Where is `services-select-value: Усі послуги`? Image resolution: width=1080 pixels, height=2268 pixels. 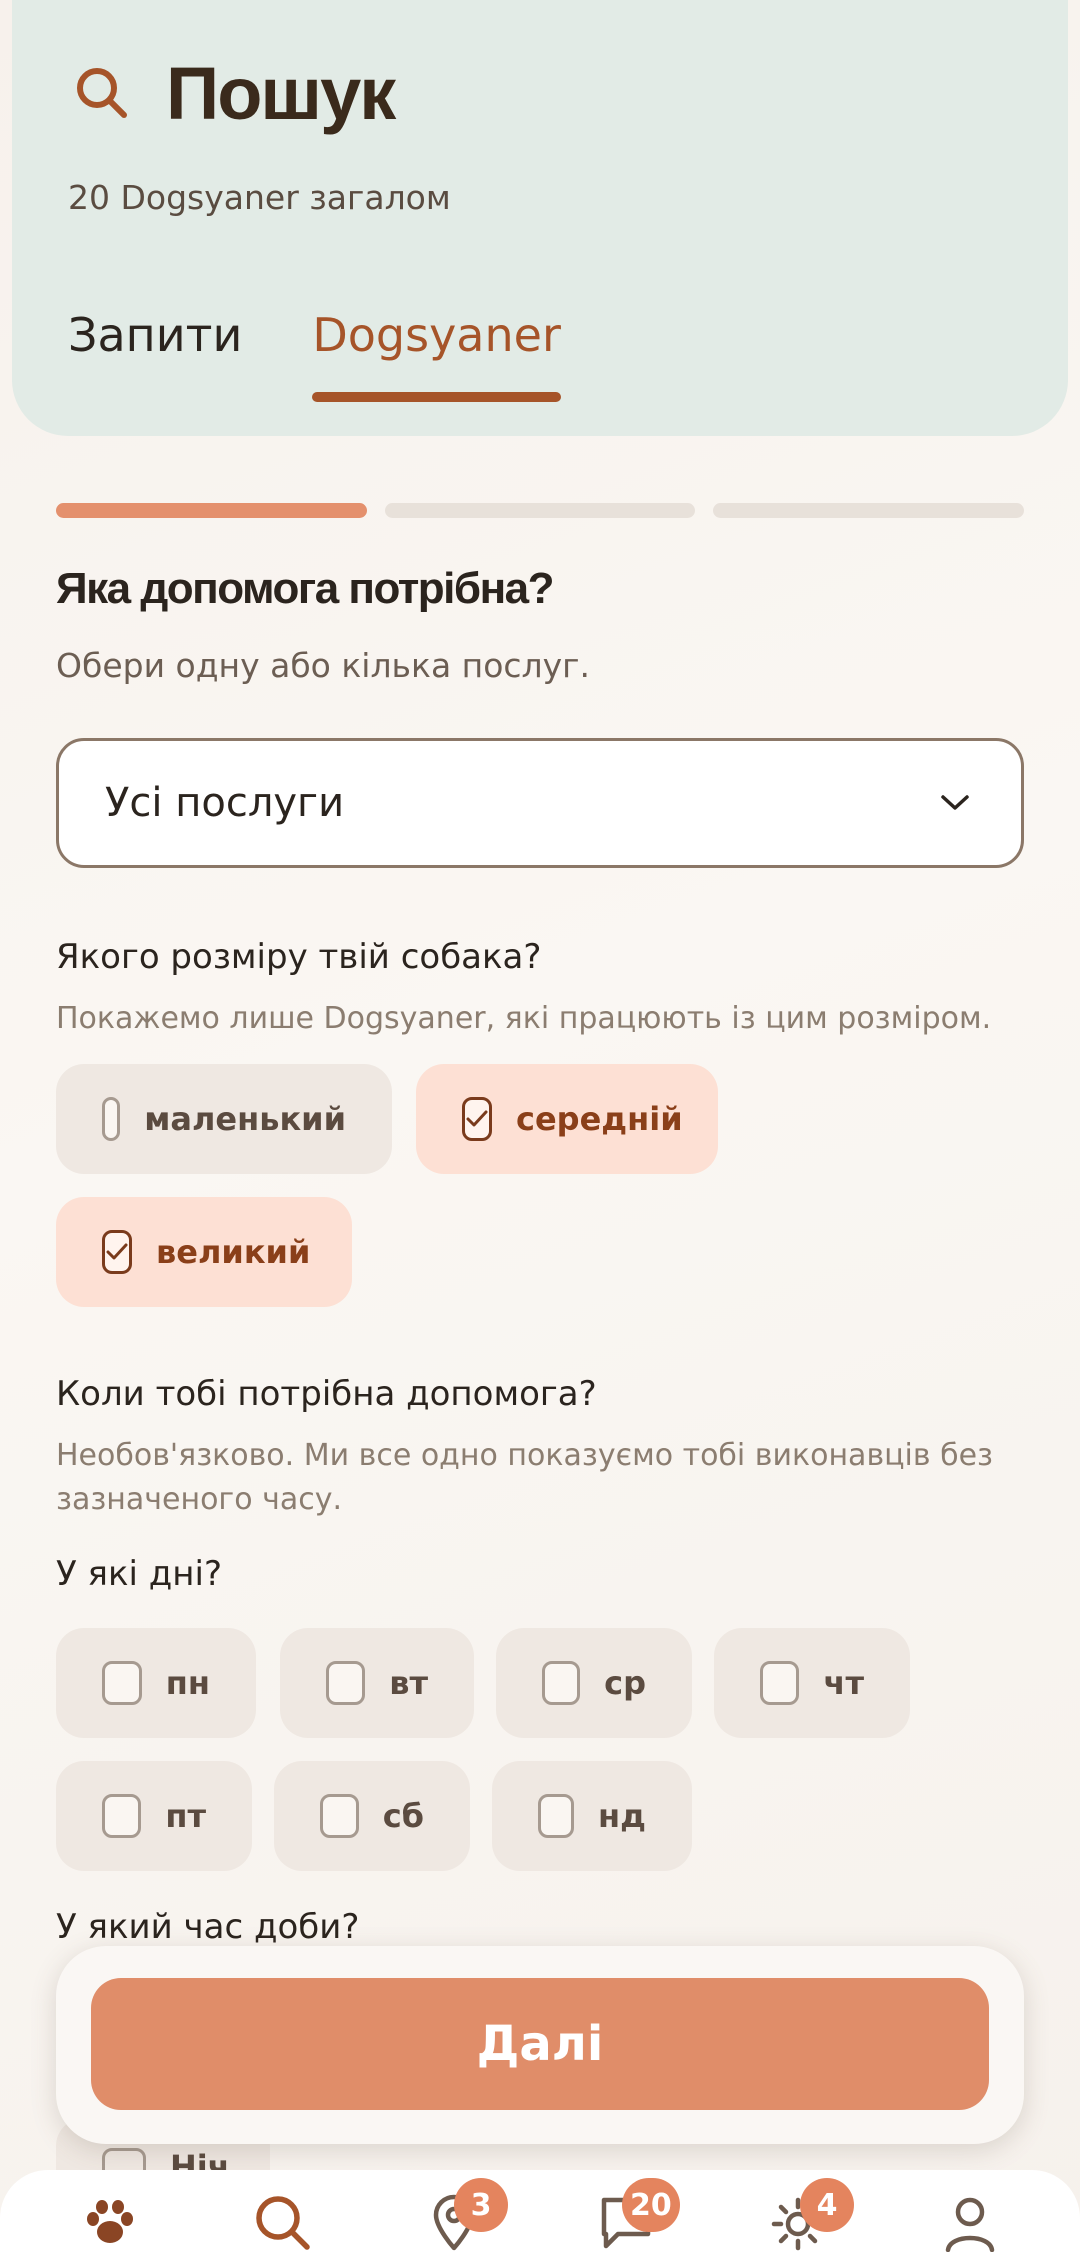 services-select-value: Усі послуги is located at coordinates (225, 803).